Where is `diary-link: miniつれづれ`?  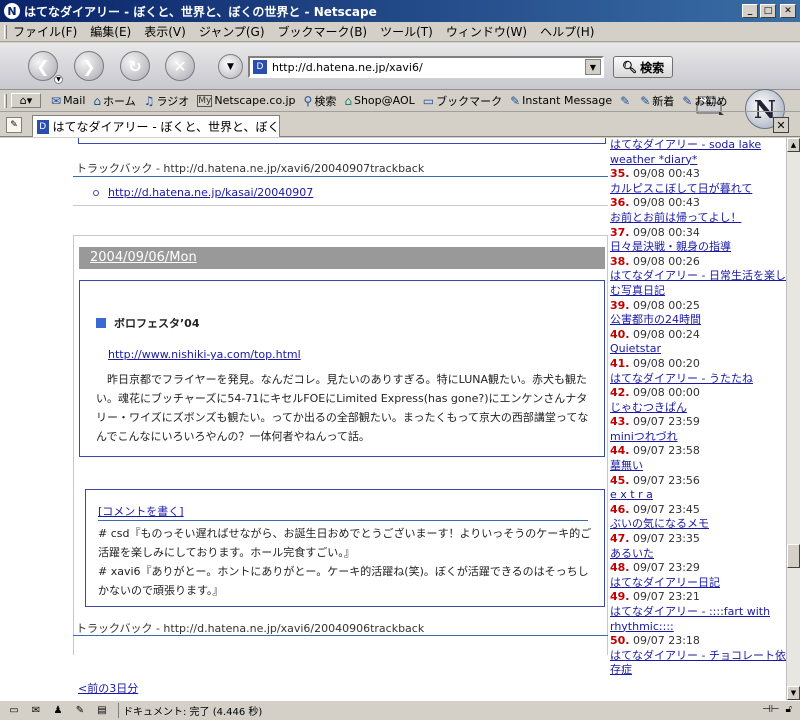
diary-link: miniつれづれ is located at coordinates (698, 437).